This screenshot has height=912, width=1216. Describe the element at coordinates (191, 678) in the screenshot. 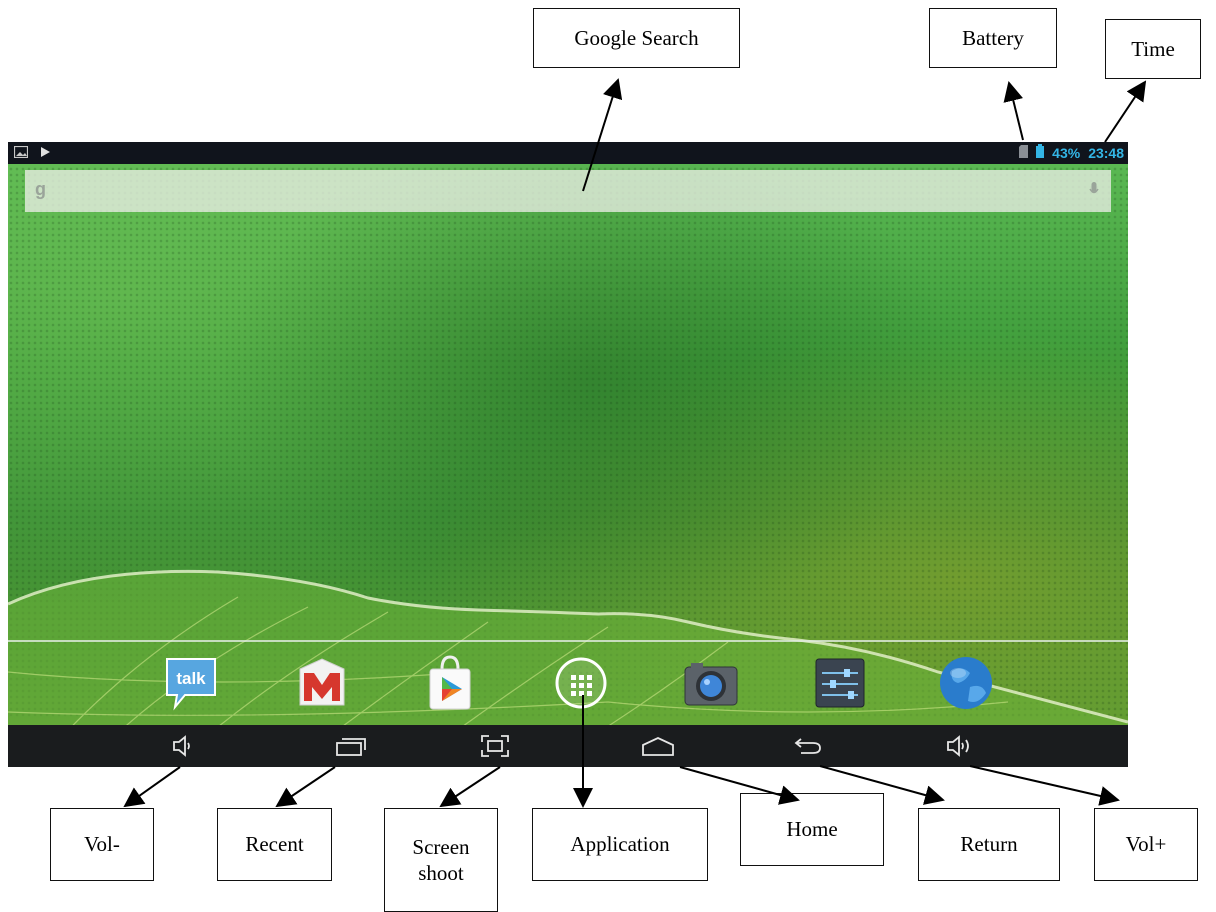

I see `talk-label: talk` at that location.